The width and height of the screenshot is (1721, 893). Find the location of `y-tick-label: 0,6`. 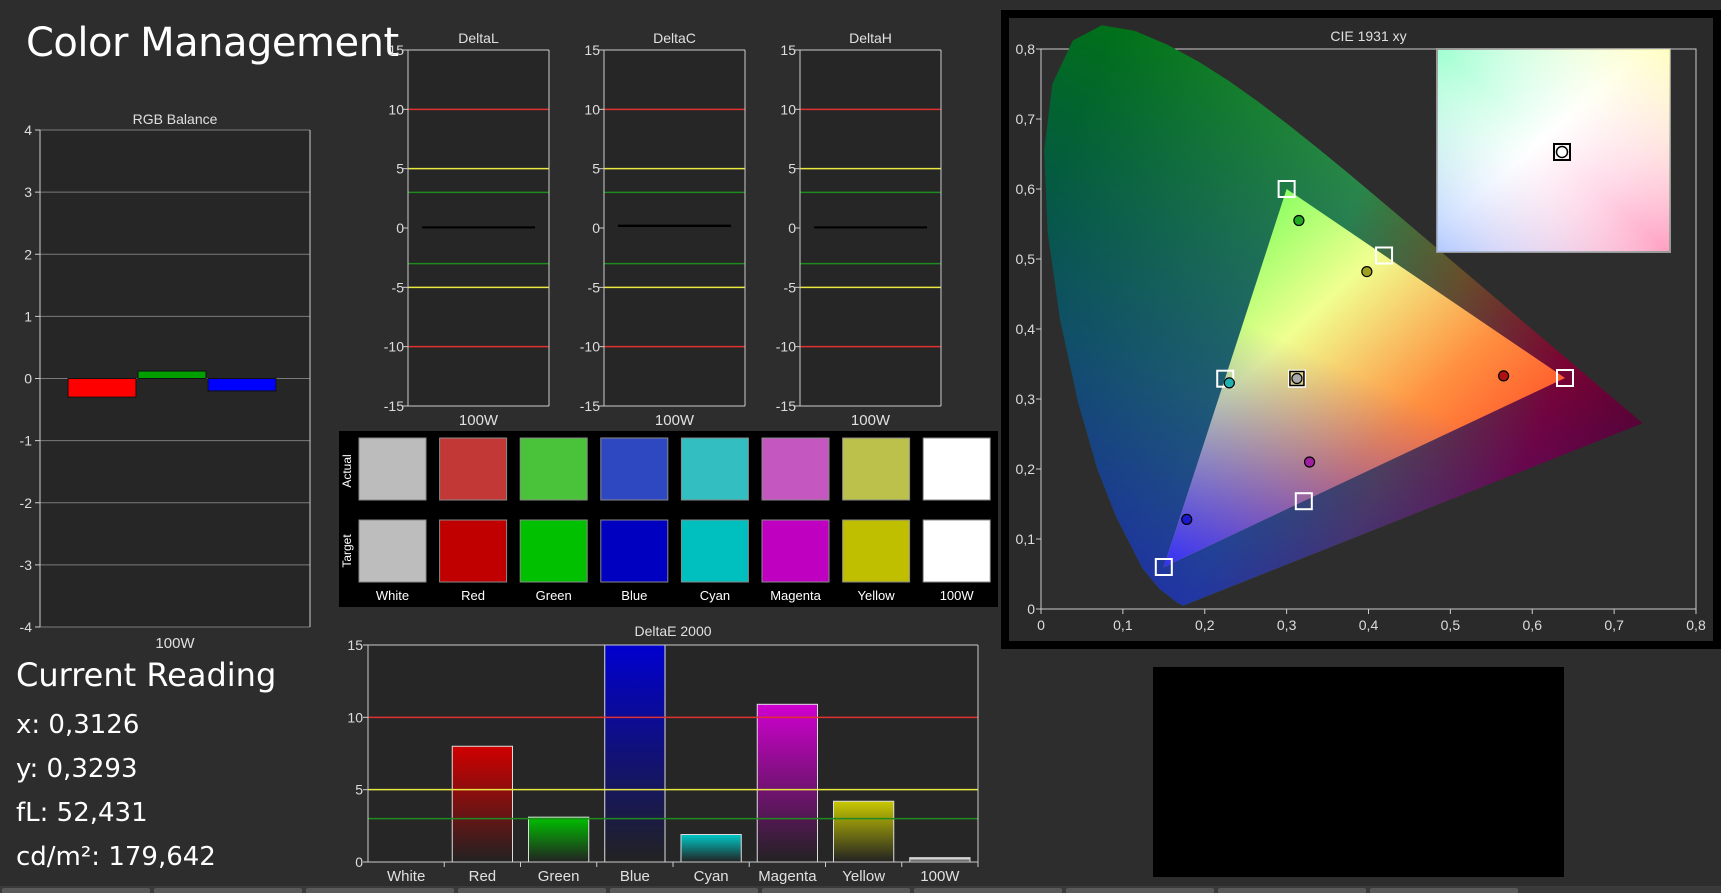

y-tick-label: 0,6 is located at coordinates (1026, 189).